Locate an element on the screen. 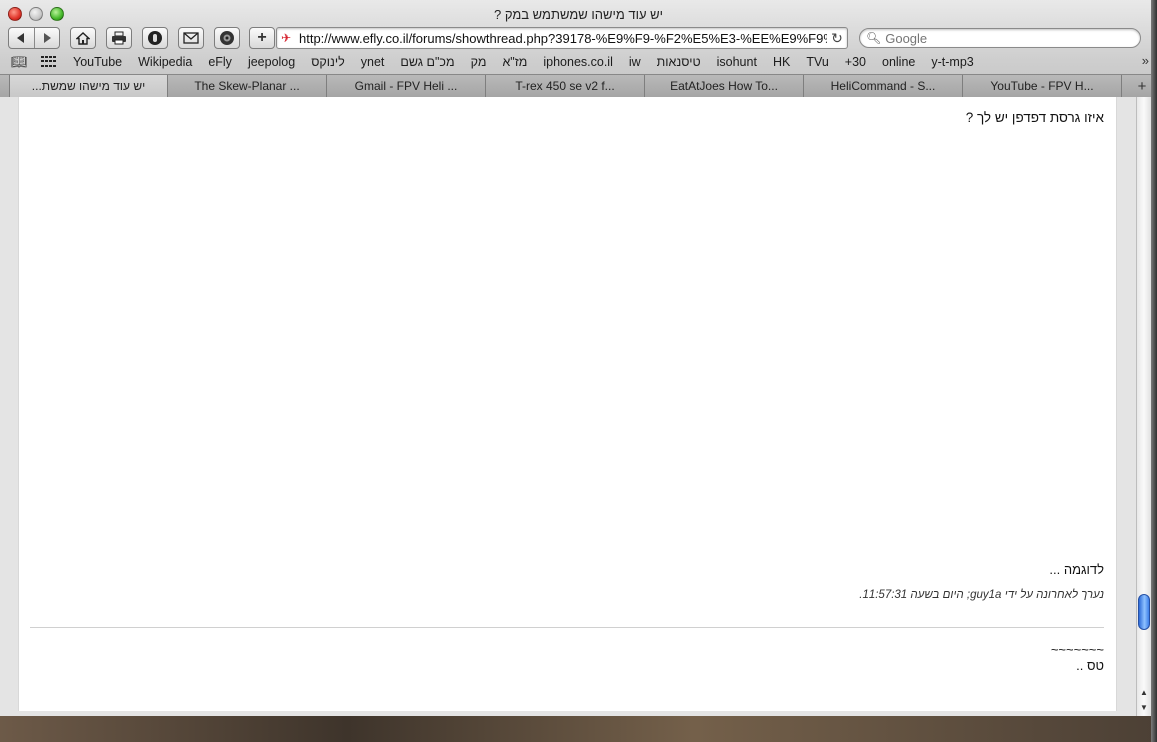  scroll-thumb is located at coordinates (1144, 612).